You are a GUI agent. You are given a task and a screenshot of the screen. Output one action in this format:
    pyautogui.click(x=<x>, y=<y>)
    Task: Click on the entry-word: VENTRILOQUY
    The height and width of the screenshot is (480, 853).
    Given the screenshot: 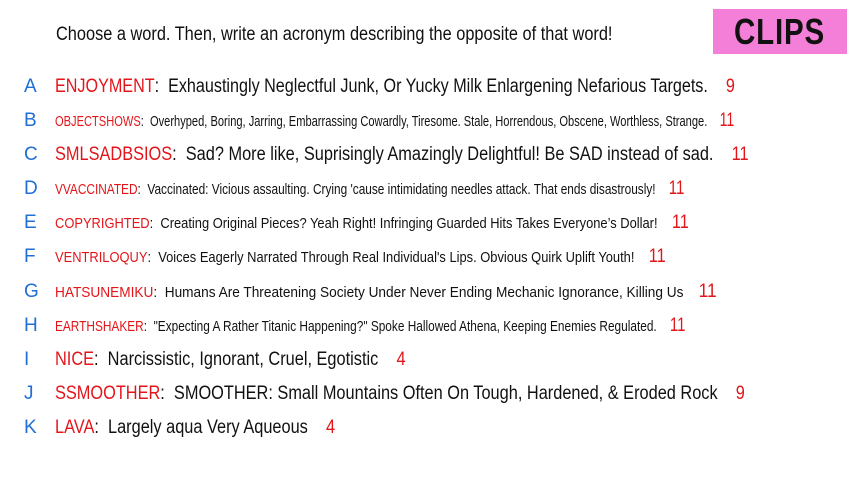 What is the action you would take?
    pyautogui.click(x=101, y=257)
    